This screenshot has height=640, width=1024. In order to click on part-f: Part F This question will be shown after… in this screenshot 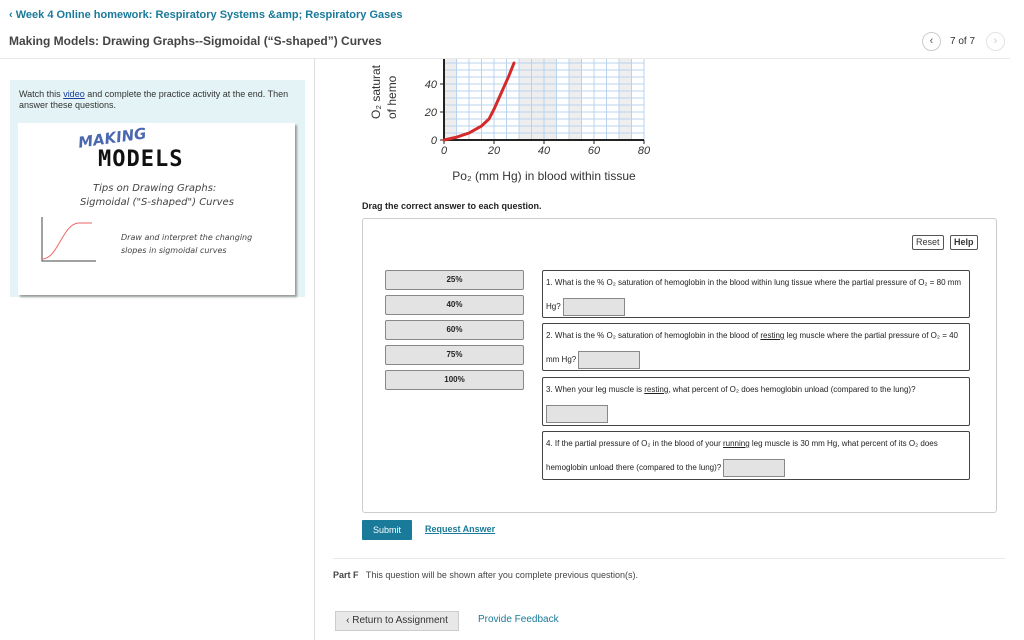, I will do `click(485, 575)`.